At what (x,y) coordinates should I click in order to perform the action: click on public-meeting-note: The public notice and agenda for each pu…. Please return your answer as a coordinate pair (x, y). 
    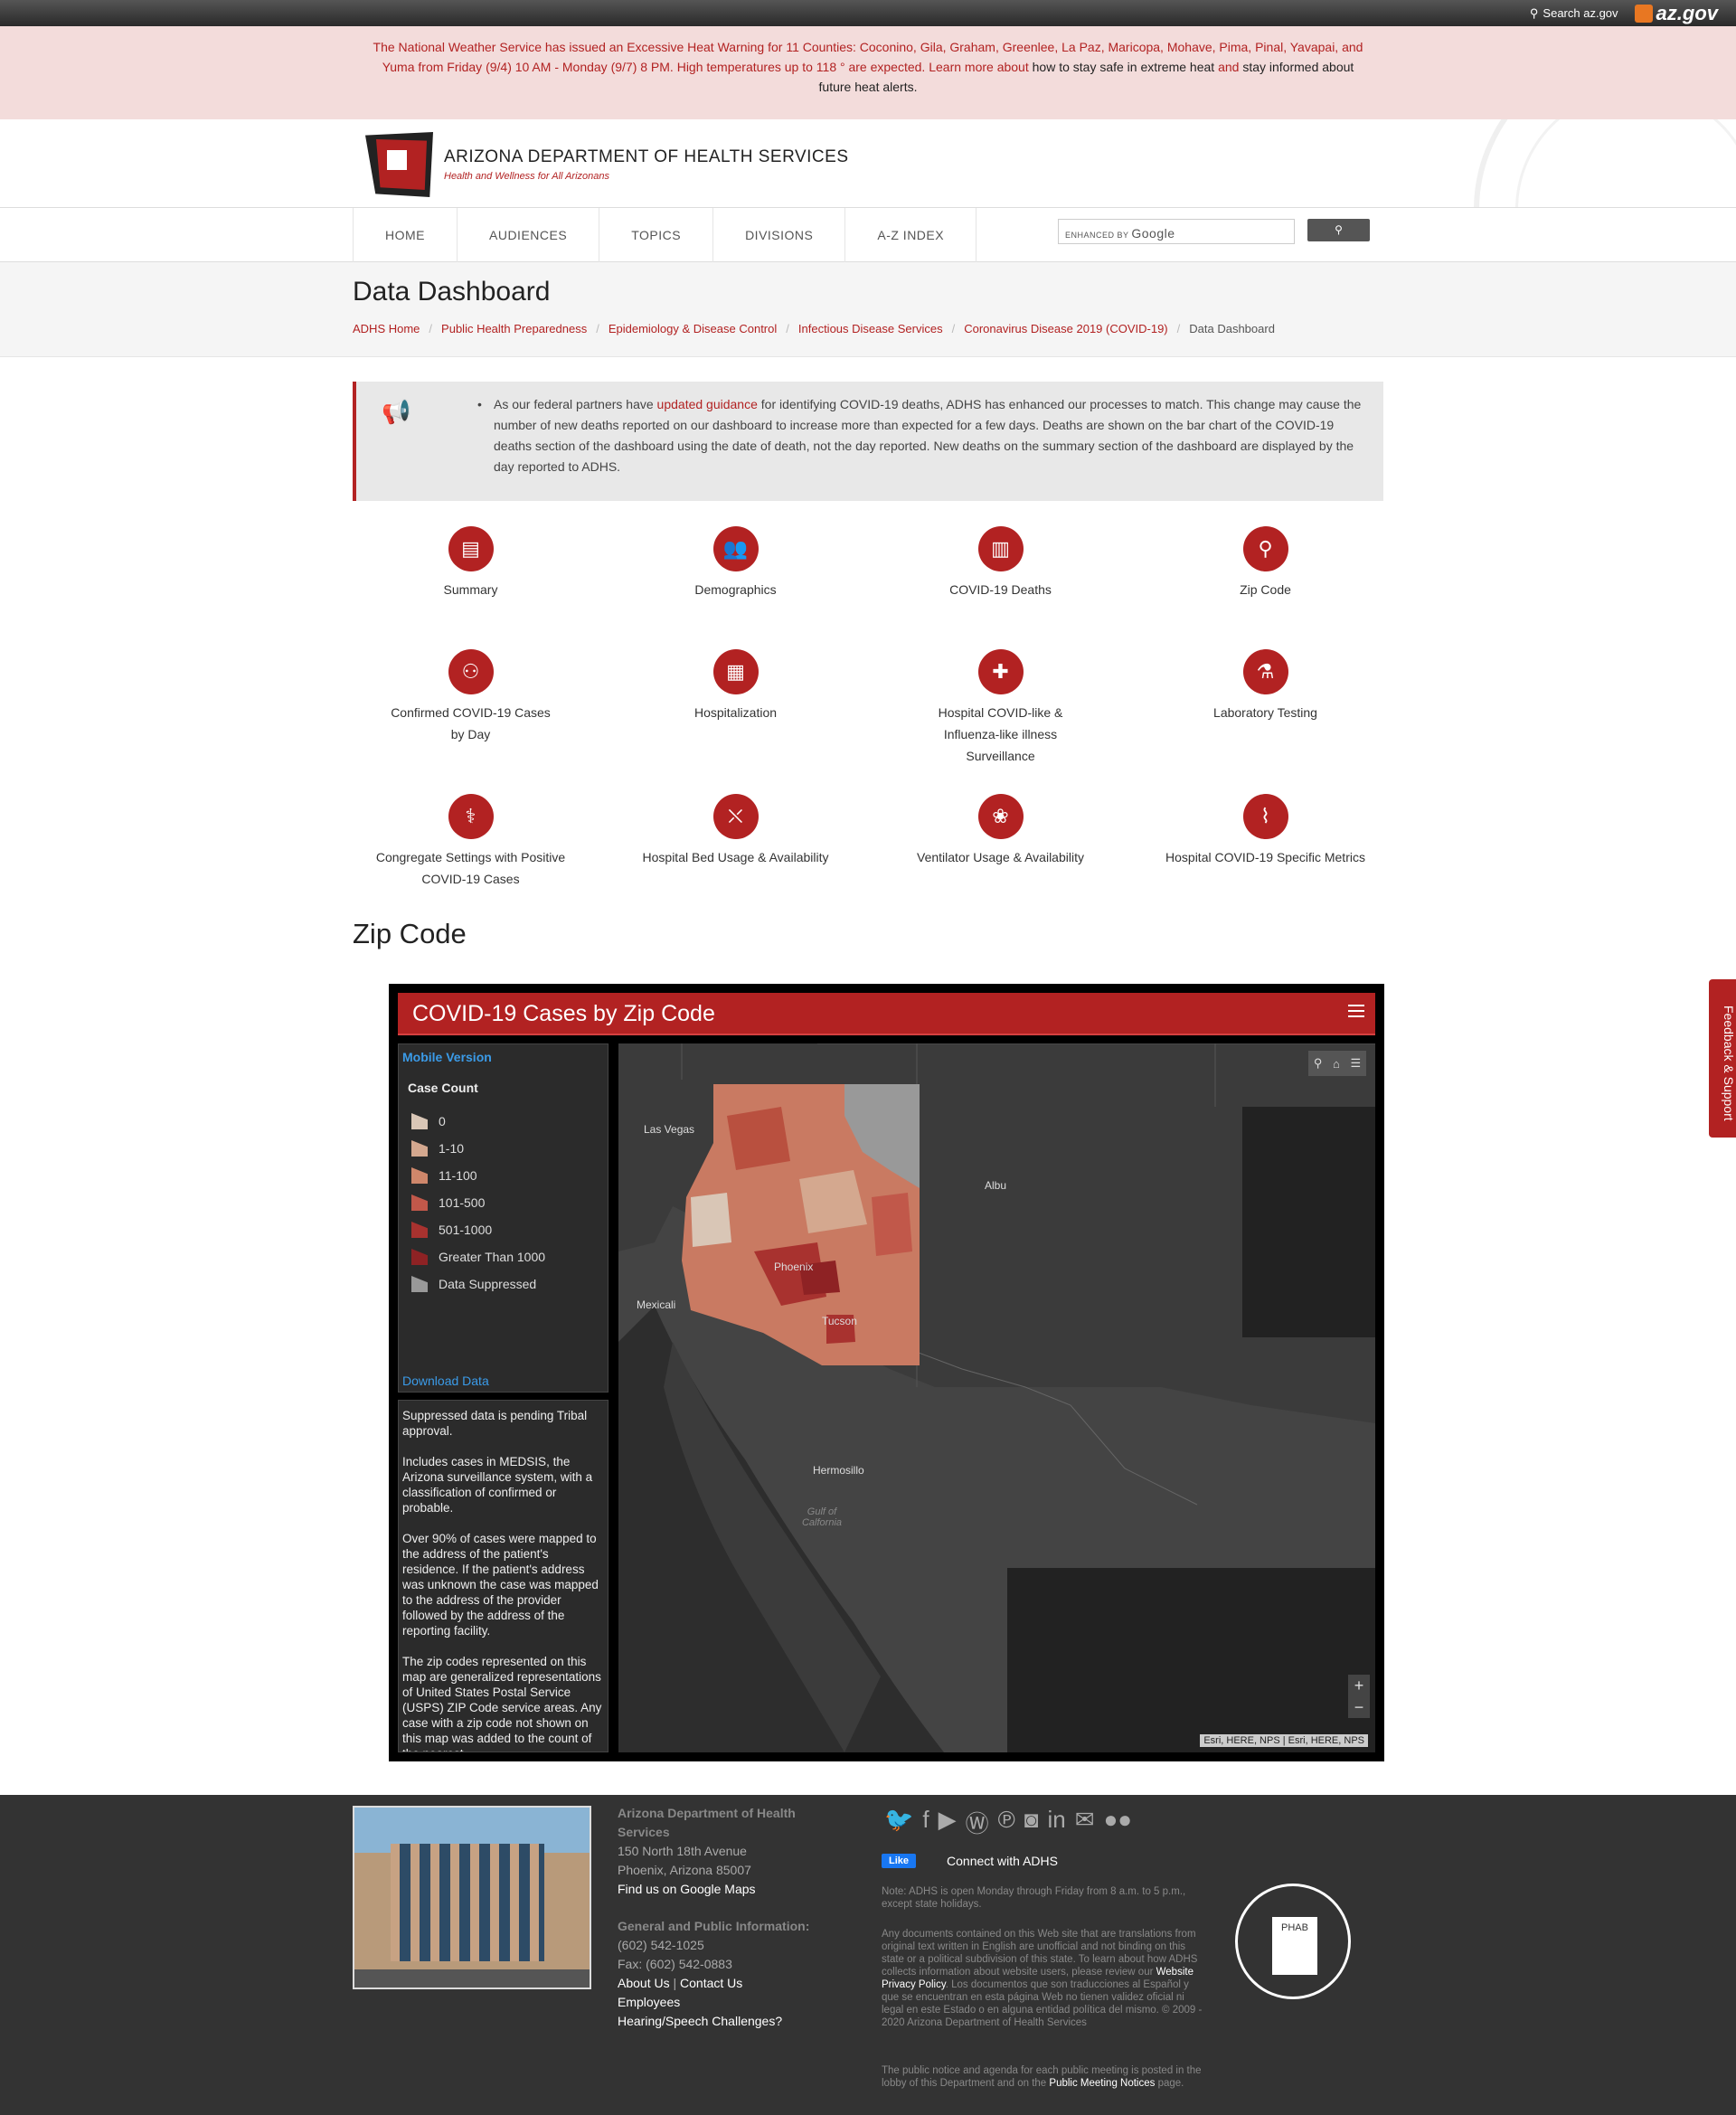
    Looking at the image, I should click on (1042, 2077).